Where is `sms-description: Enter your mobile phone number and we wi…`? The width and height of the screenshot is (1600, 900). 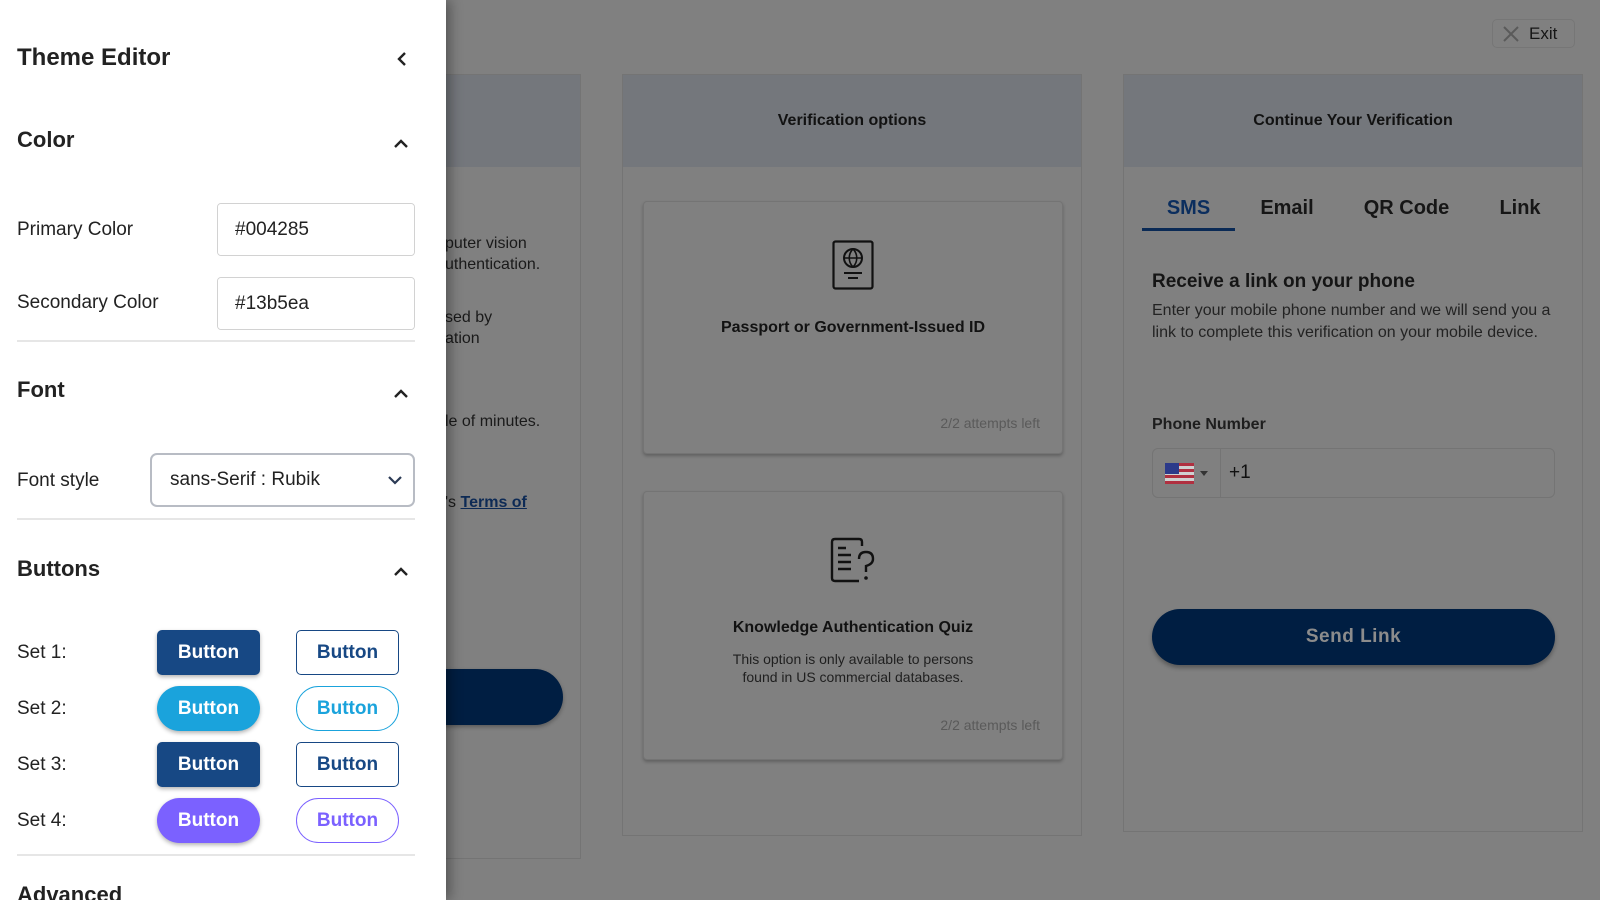 sms-description: Enter your mobile phone number and we wi… is located at coordinates (1351, 321).